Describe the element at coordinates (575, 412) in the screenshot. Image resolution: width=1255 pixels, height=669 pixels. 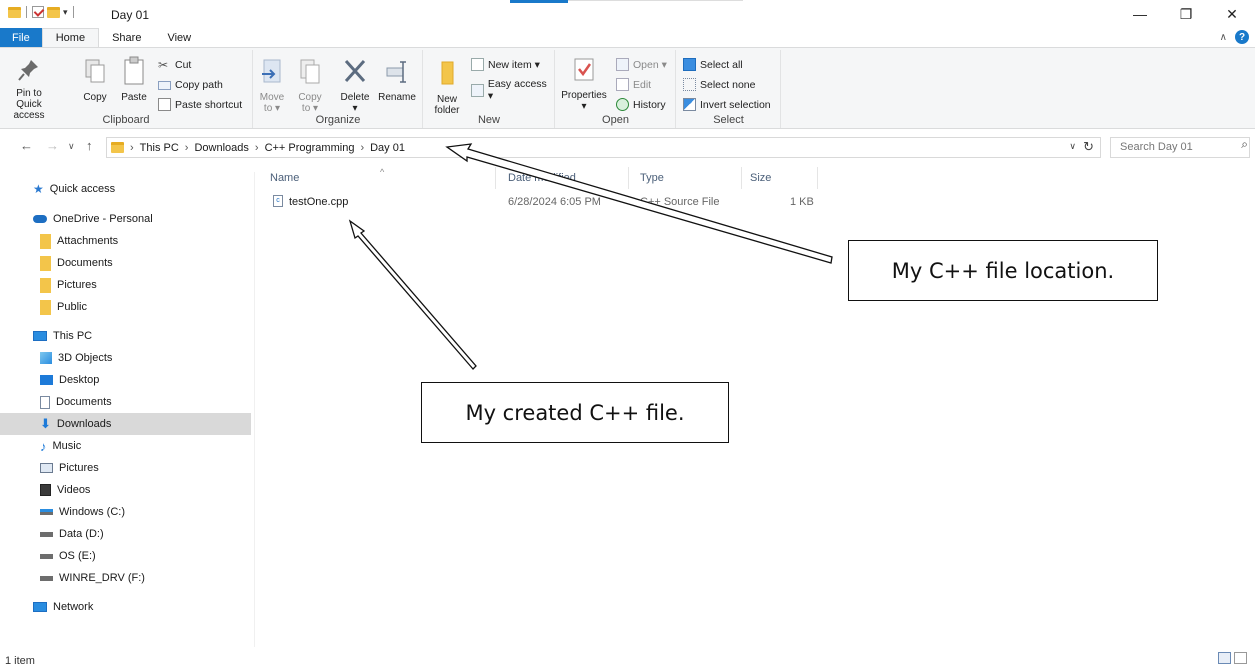
I see `annotation-created-file: My created C++ file.` at that location.